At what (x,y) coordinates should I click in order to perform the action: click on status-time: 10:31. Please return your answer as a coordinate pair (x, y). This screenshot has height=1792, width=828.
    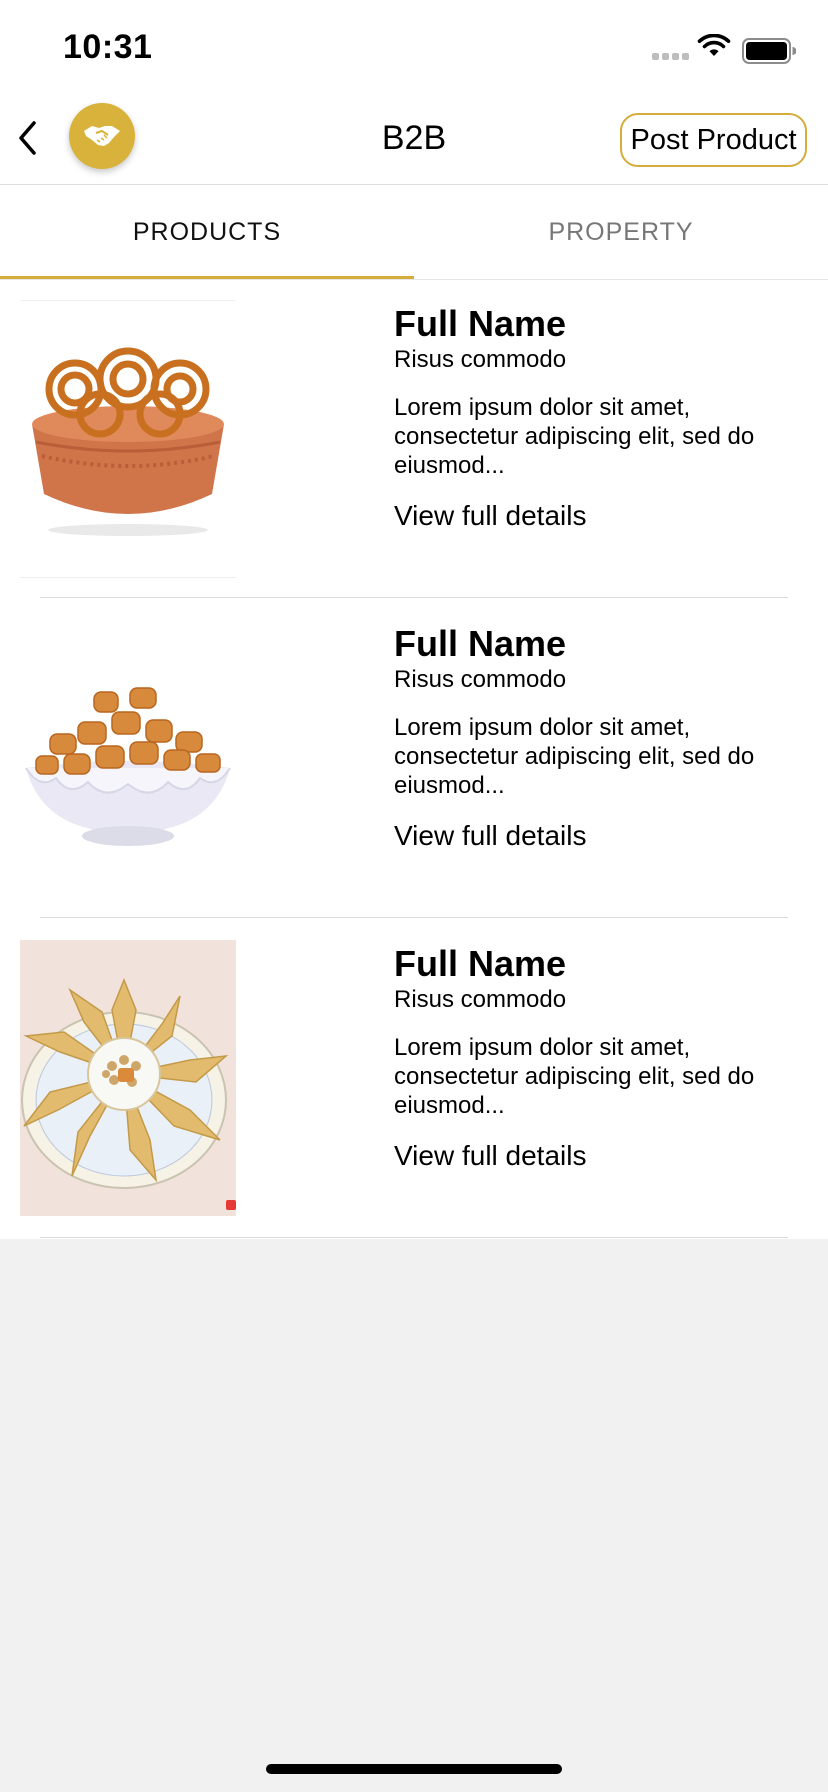
    Looking at the image, I should click on (108, 47).